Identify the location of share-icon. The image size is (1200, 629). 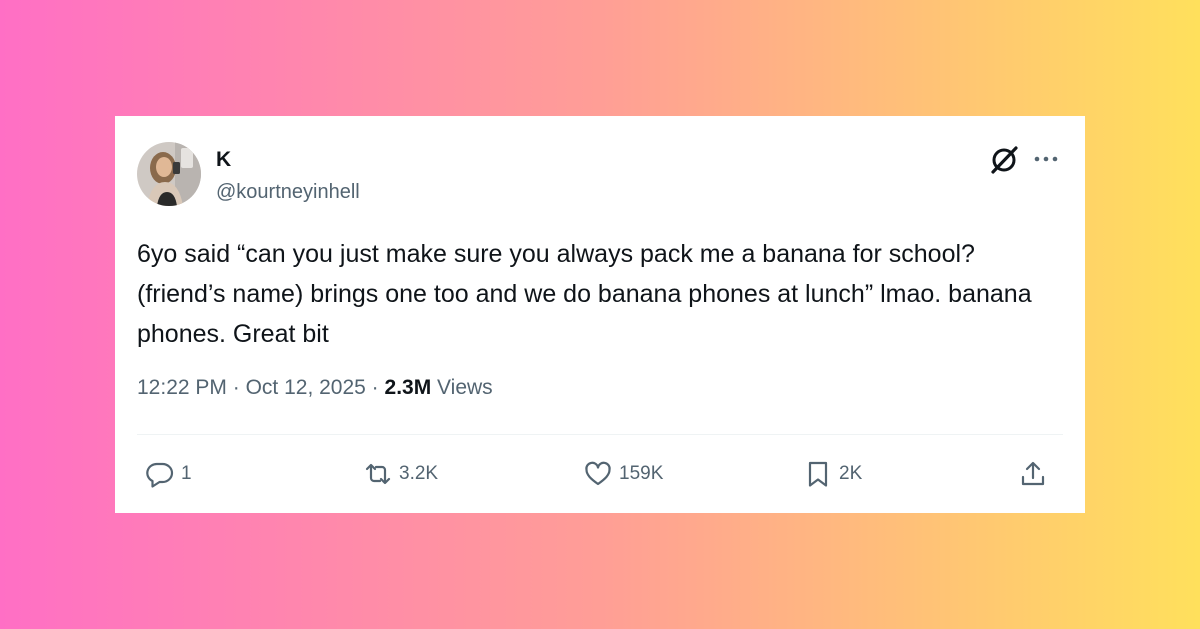
(1033, 473).